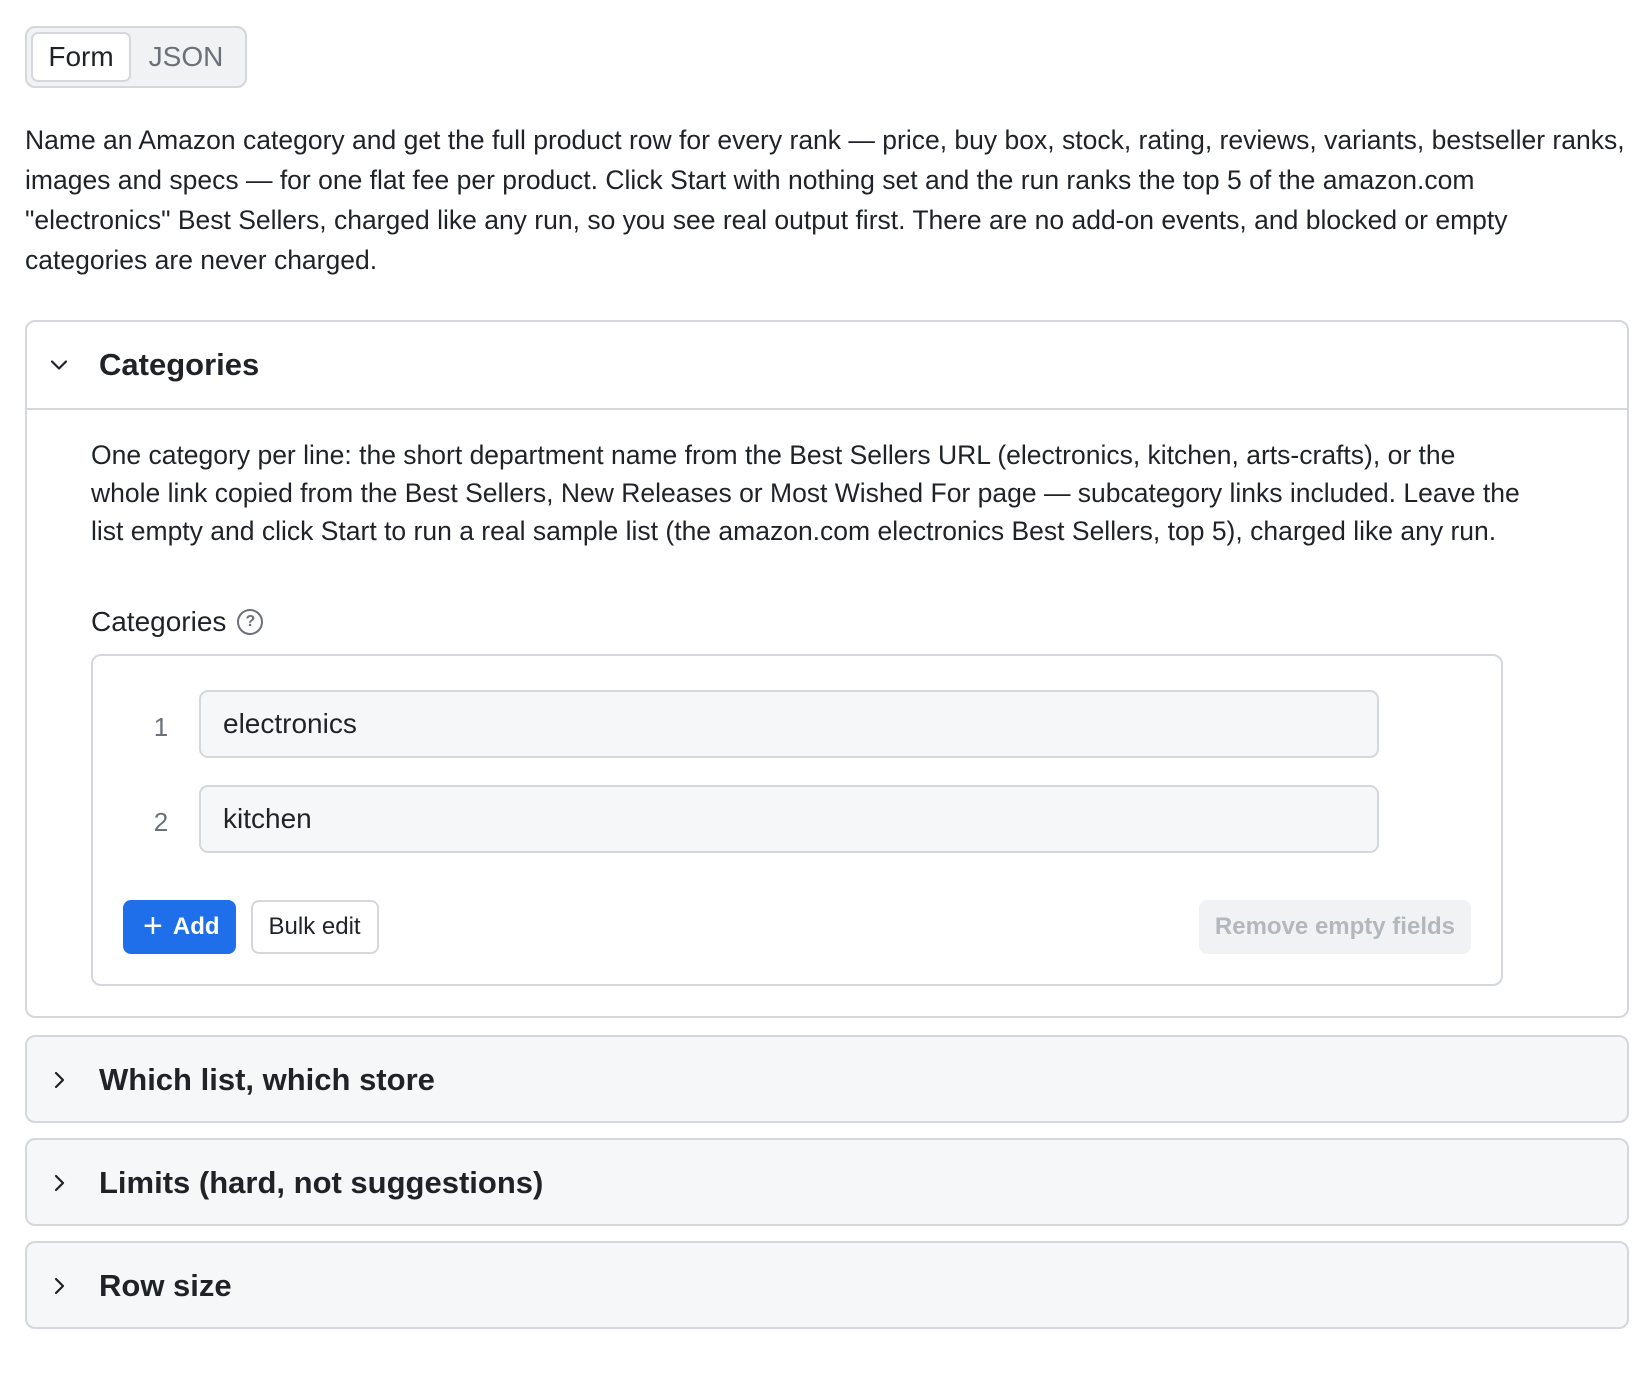 The height and width of the screenshot is (1390, 1648). What do you see at coordinates (267, 1079) in the screenshot?
I see `section-title: Which list, which store` at bounding box center [267, 1079].